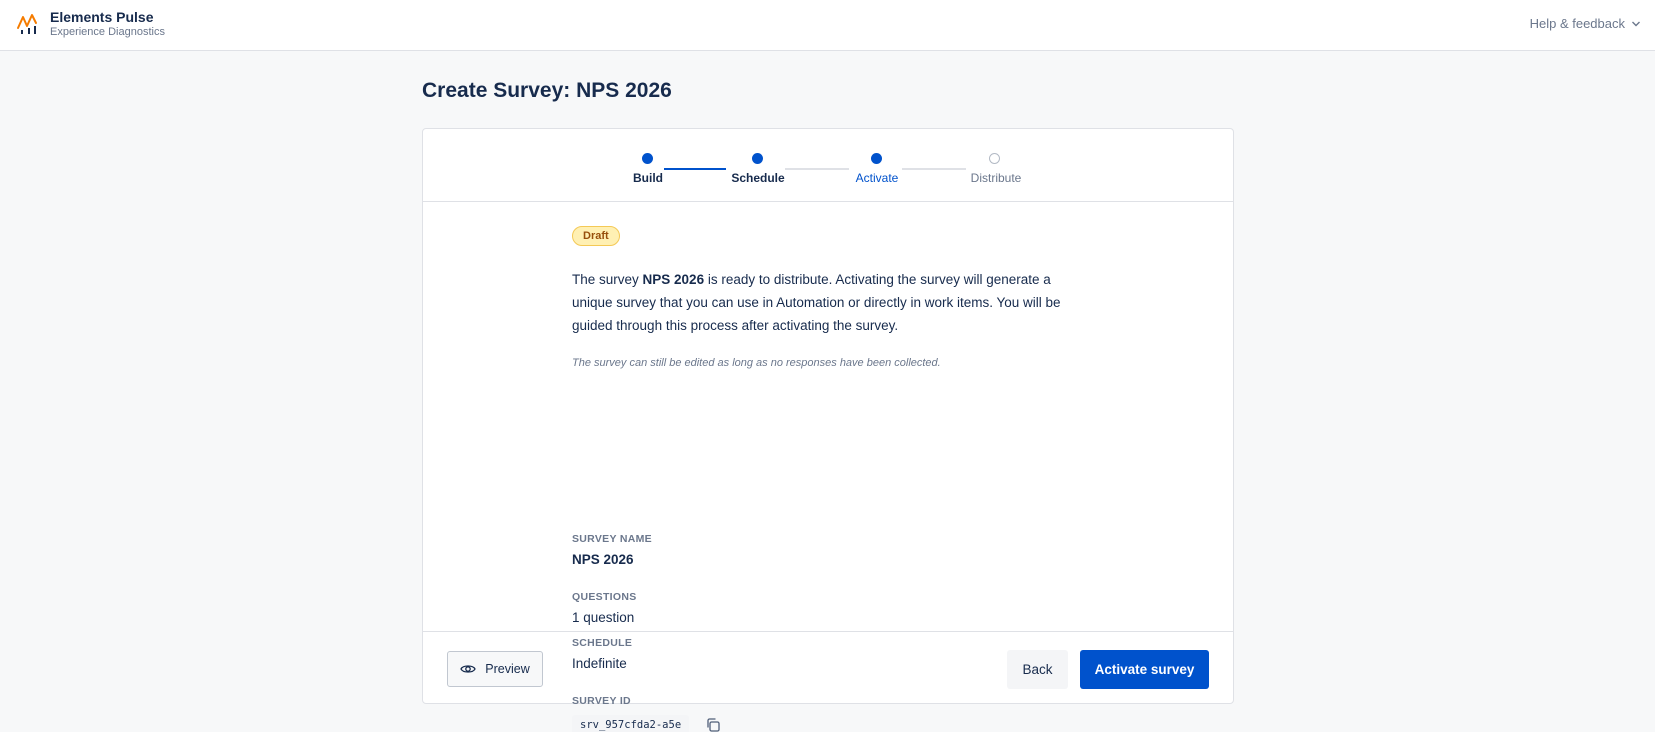 This screenshot has width=1655, height=732. Describe the element at coordinates (102, 17) in the screenshot. I see `brand-name: Elements Pulse` at that location.